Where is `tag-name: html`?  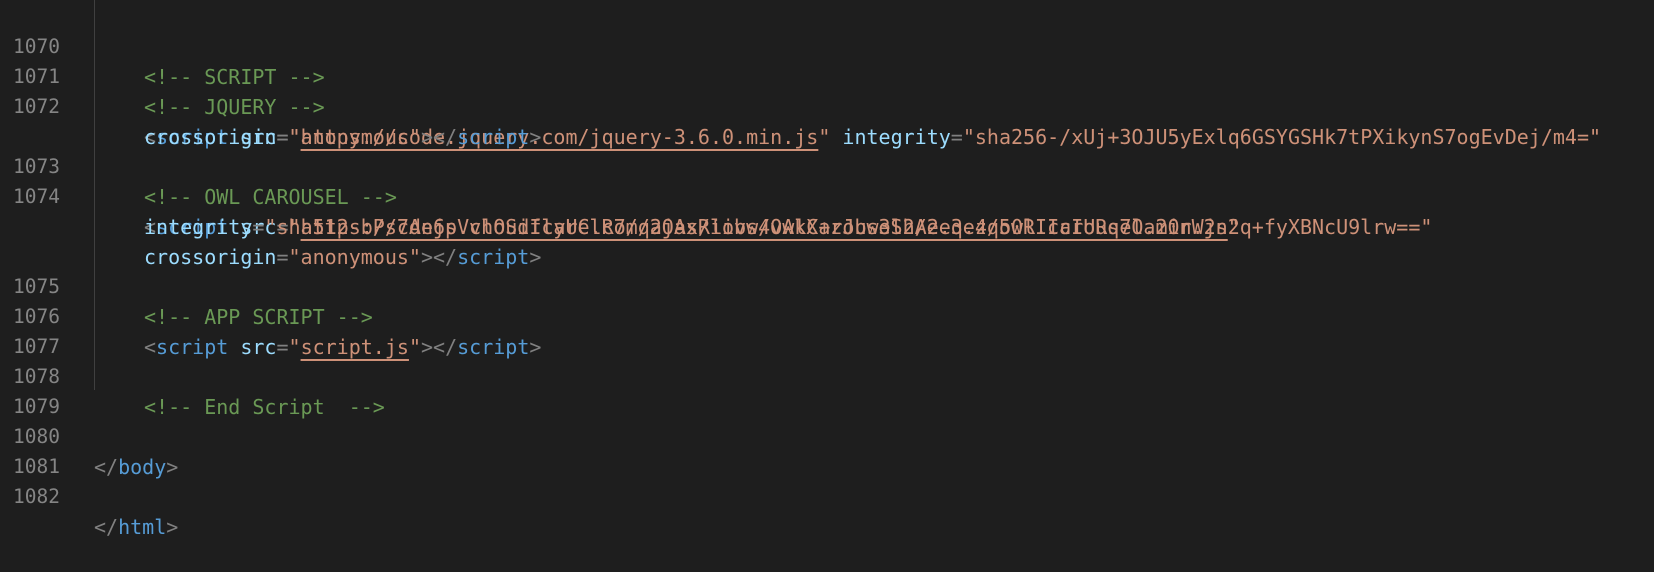 tag-name: html is located at coordinates (142, 527).